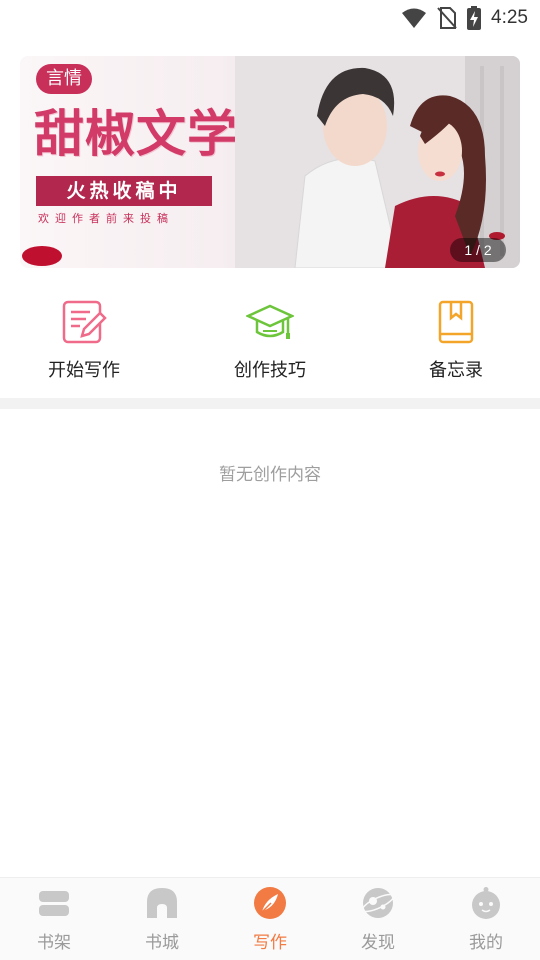  What do you see at coordinates (270, 403) in the screenshot?
I see `section-divider` at bounding box center [270, 403].